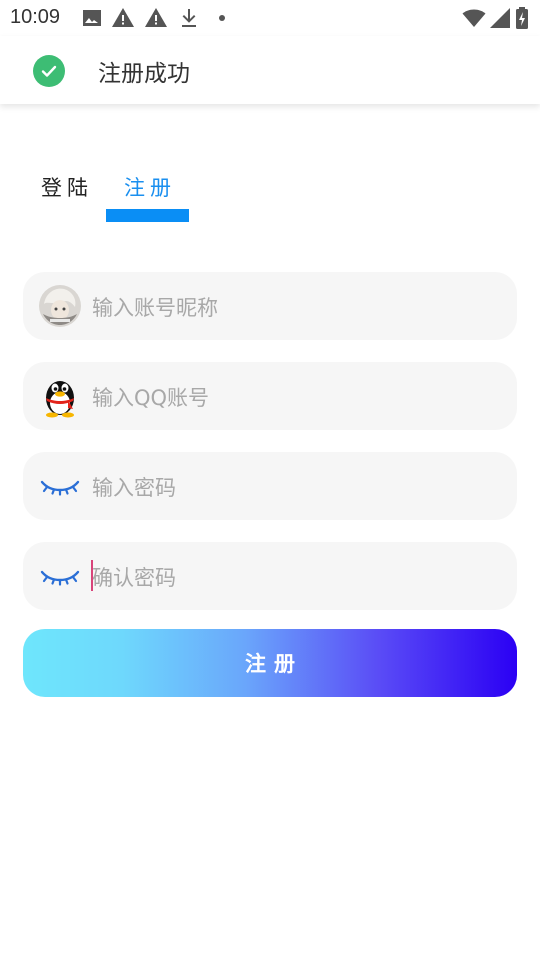 This screenshot has height=960, width=540. What do you see at coordinates (222, 18) in the screenshot?
I see `dot-icon` at bounding box center [222, 18].